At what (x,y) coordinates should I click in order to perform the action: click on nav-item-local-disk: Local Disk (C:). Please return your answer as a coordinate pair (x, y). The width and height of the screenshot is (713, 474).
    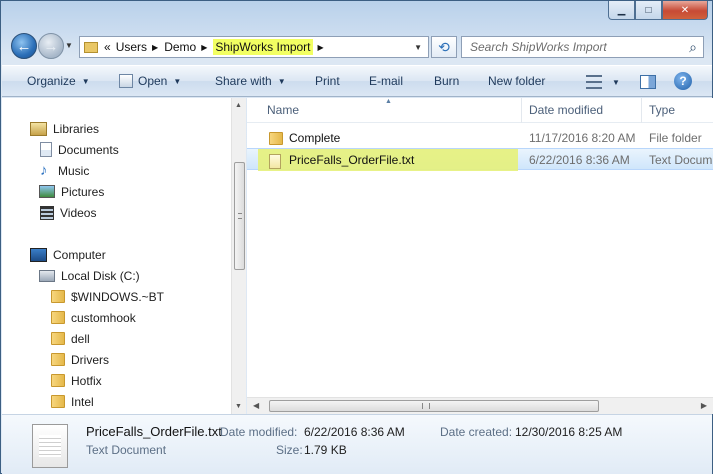
    Looking at the image, I should click on (89, 275).